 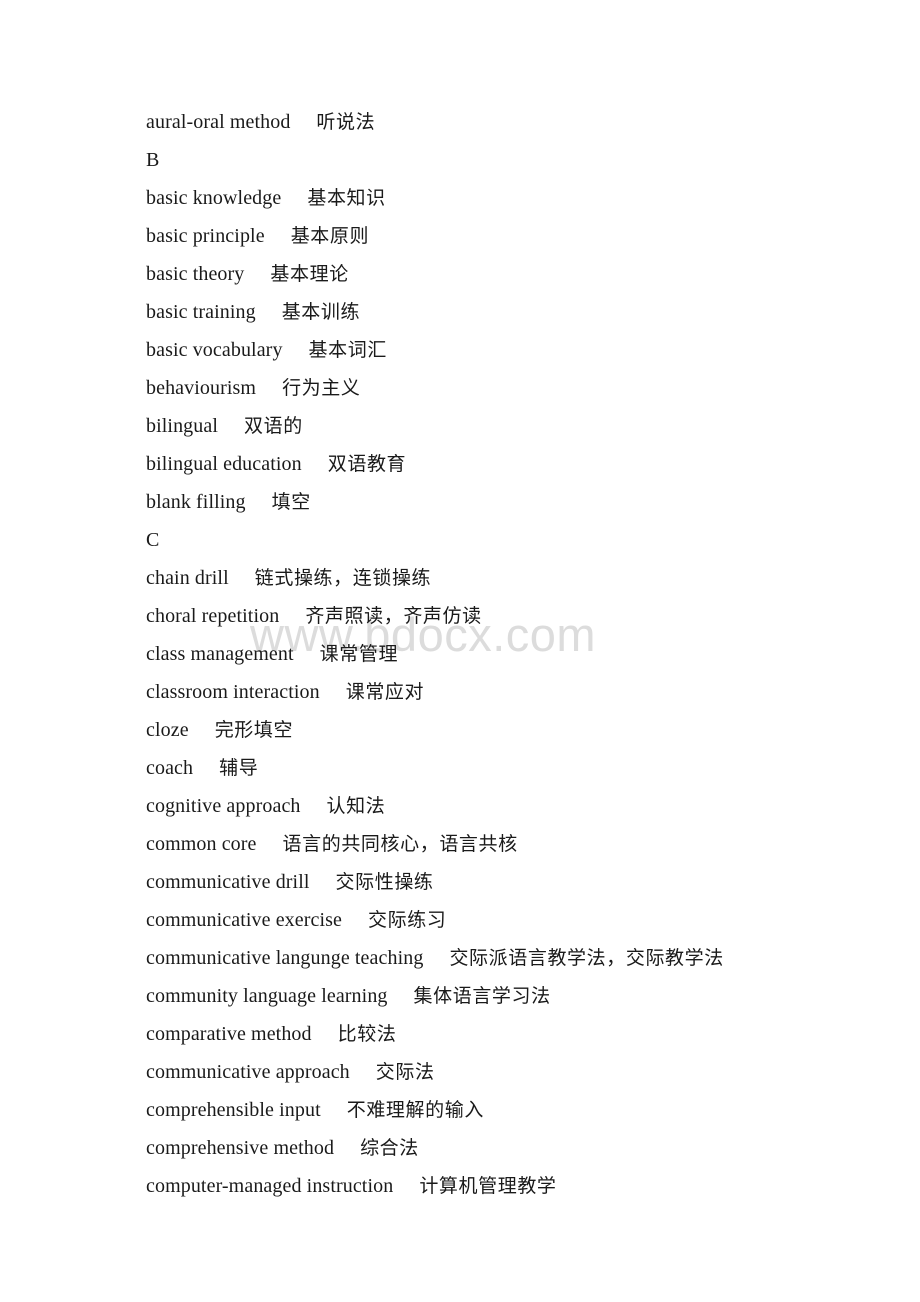 What do you see at coordinates (167, 730) in the screenshot?
I see `glossary-term: cloze` at bounding box center [167, 730].